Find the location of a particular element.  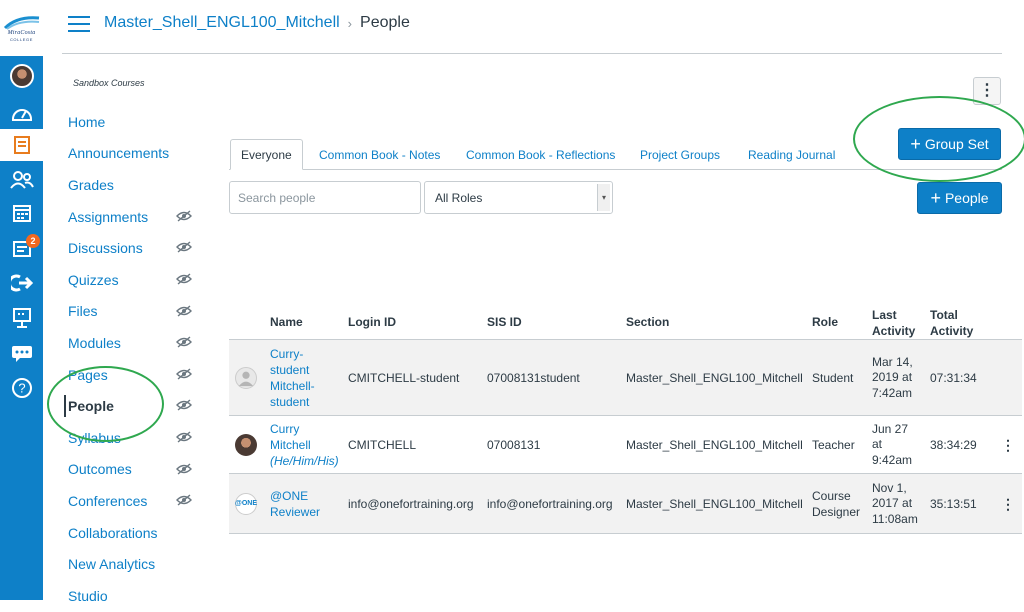

course-nav-item-syllabus: Syllabus is located at coordinates (133, 438).